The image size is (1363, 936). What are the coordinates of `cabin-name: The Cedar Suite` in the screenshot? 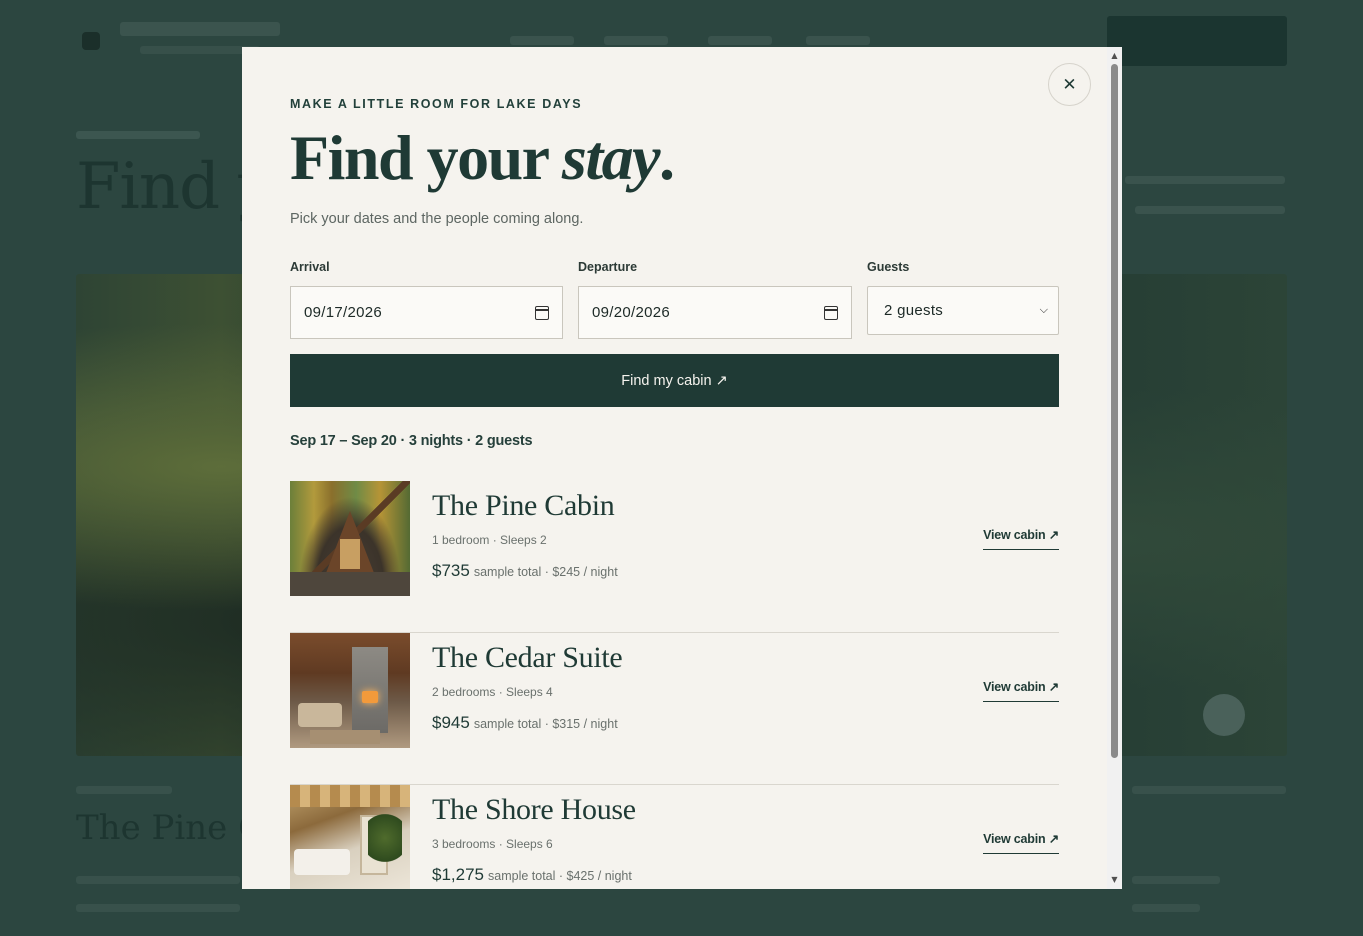 It's located at (527, 657).